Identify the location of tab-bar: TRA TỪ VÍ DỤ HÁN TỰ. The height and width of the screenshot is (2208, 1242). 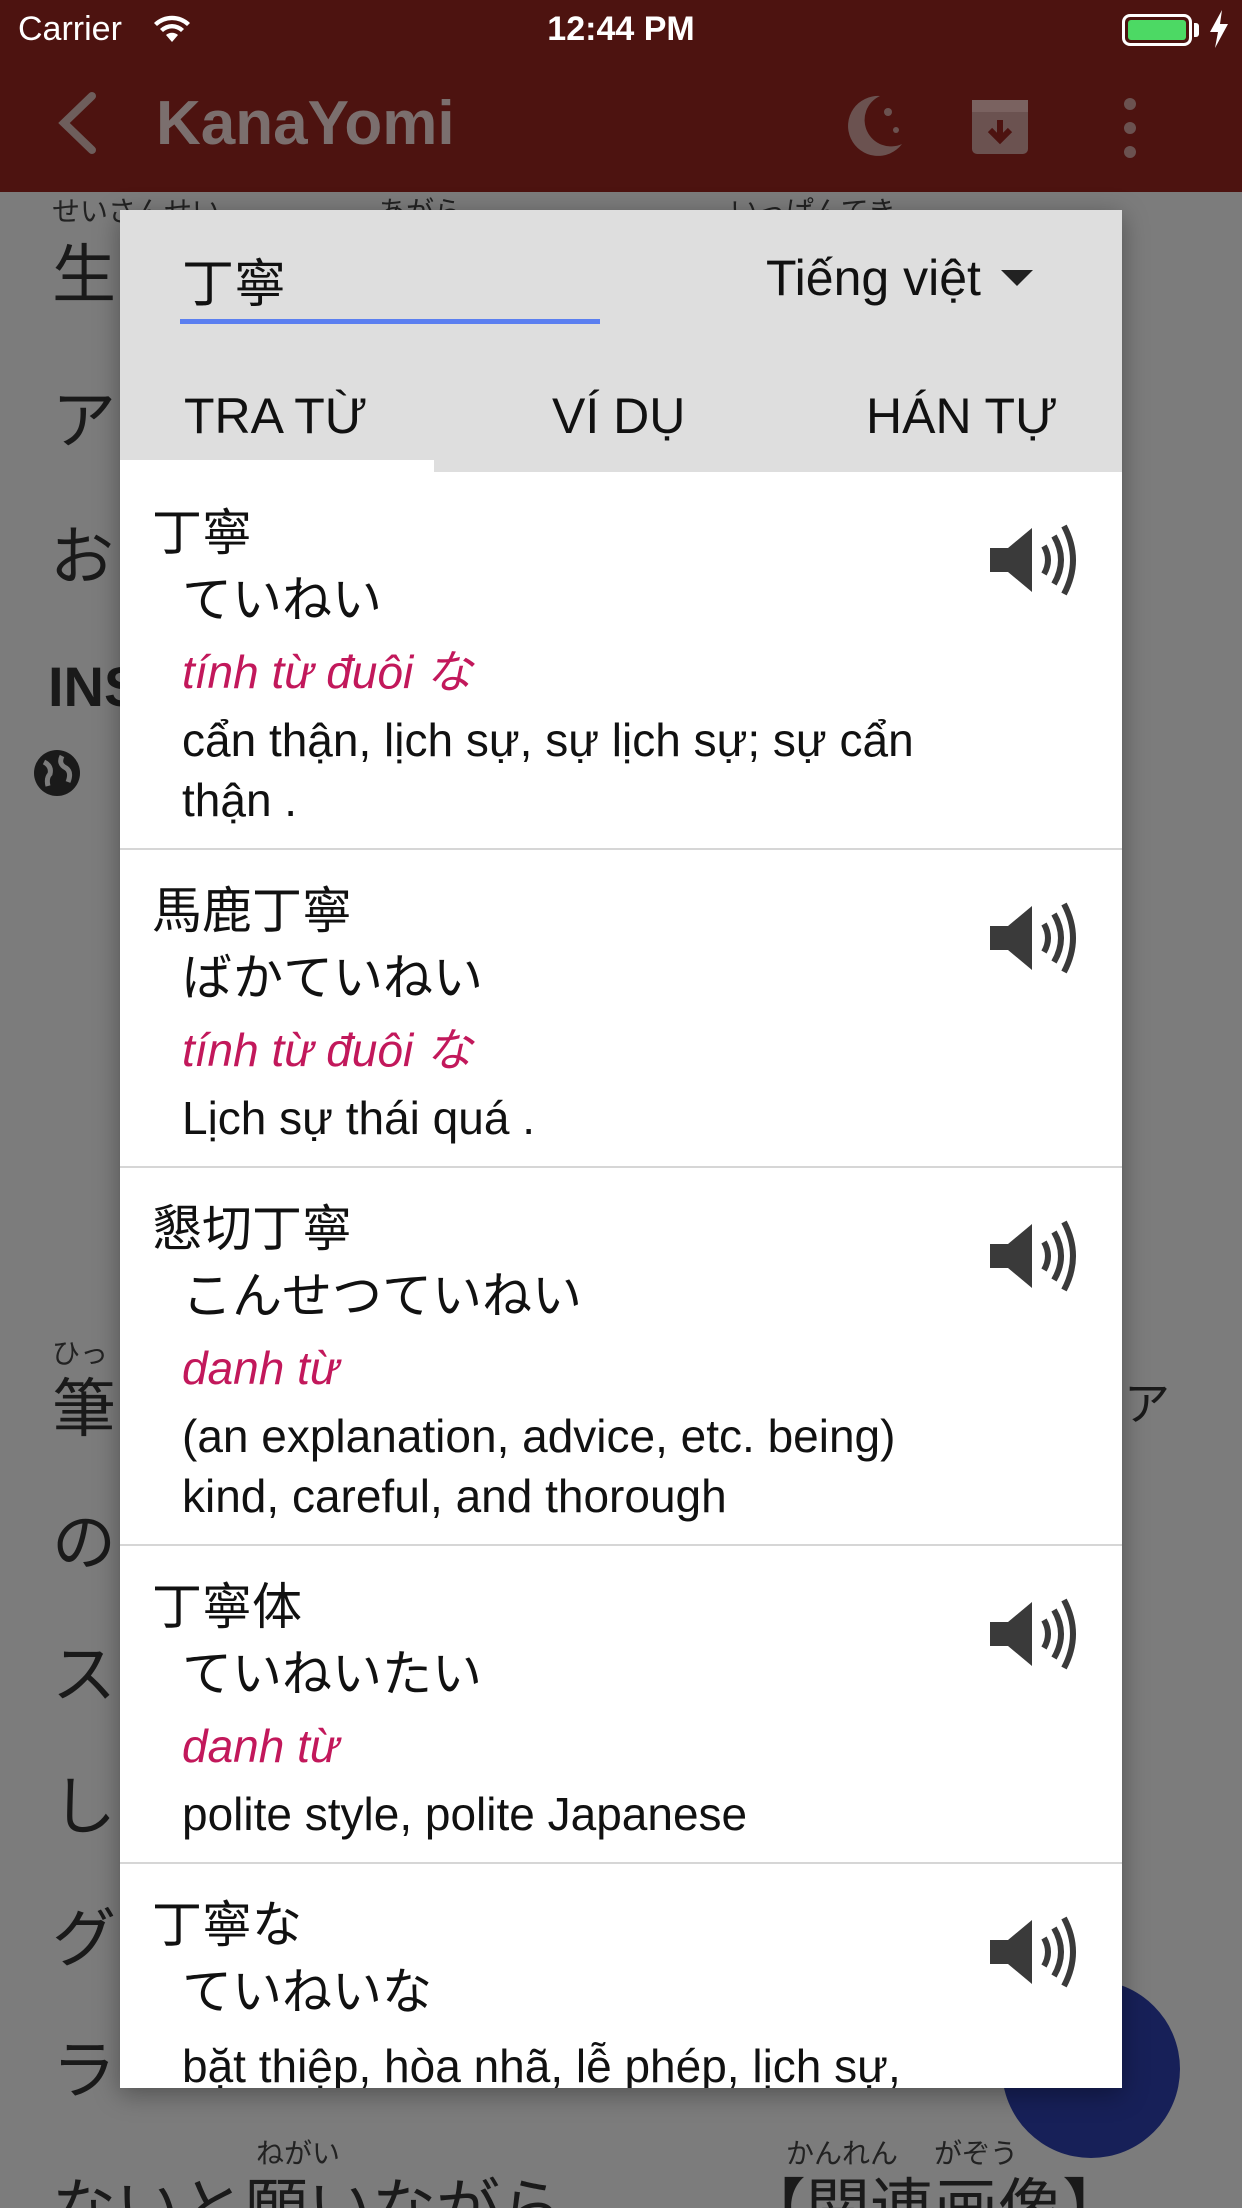
(621, 416).